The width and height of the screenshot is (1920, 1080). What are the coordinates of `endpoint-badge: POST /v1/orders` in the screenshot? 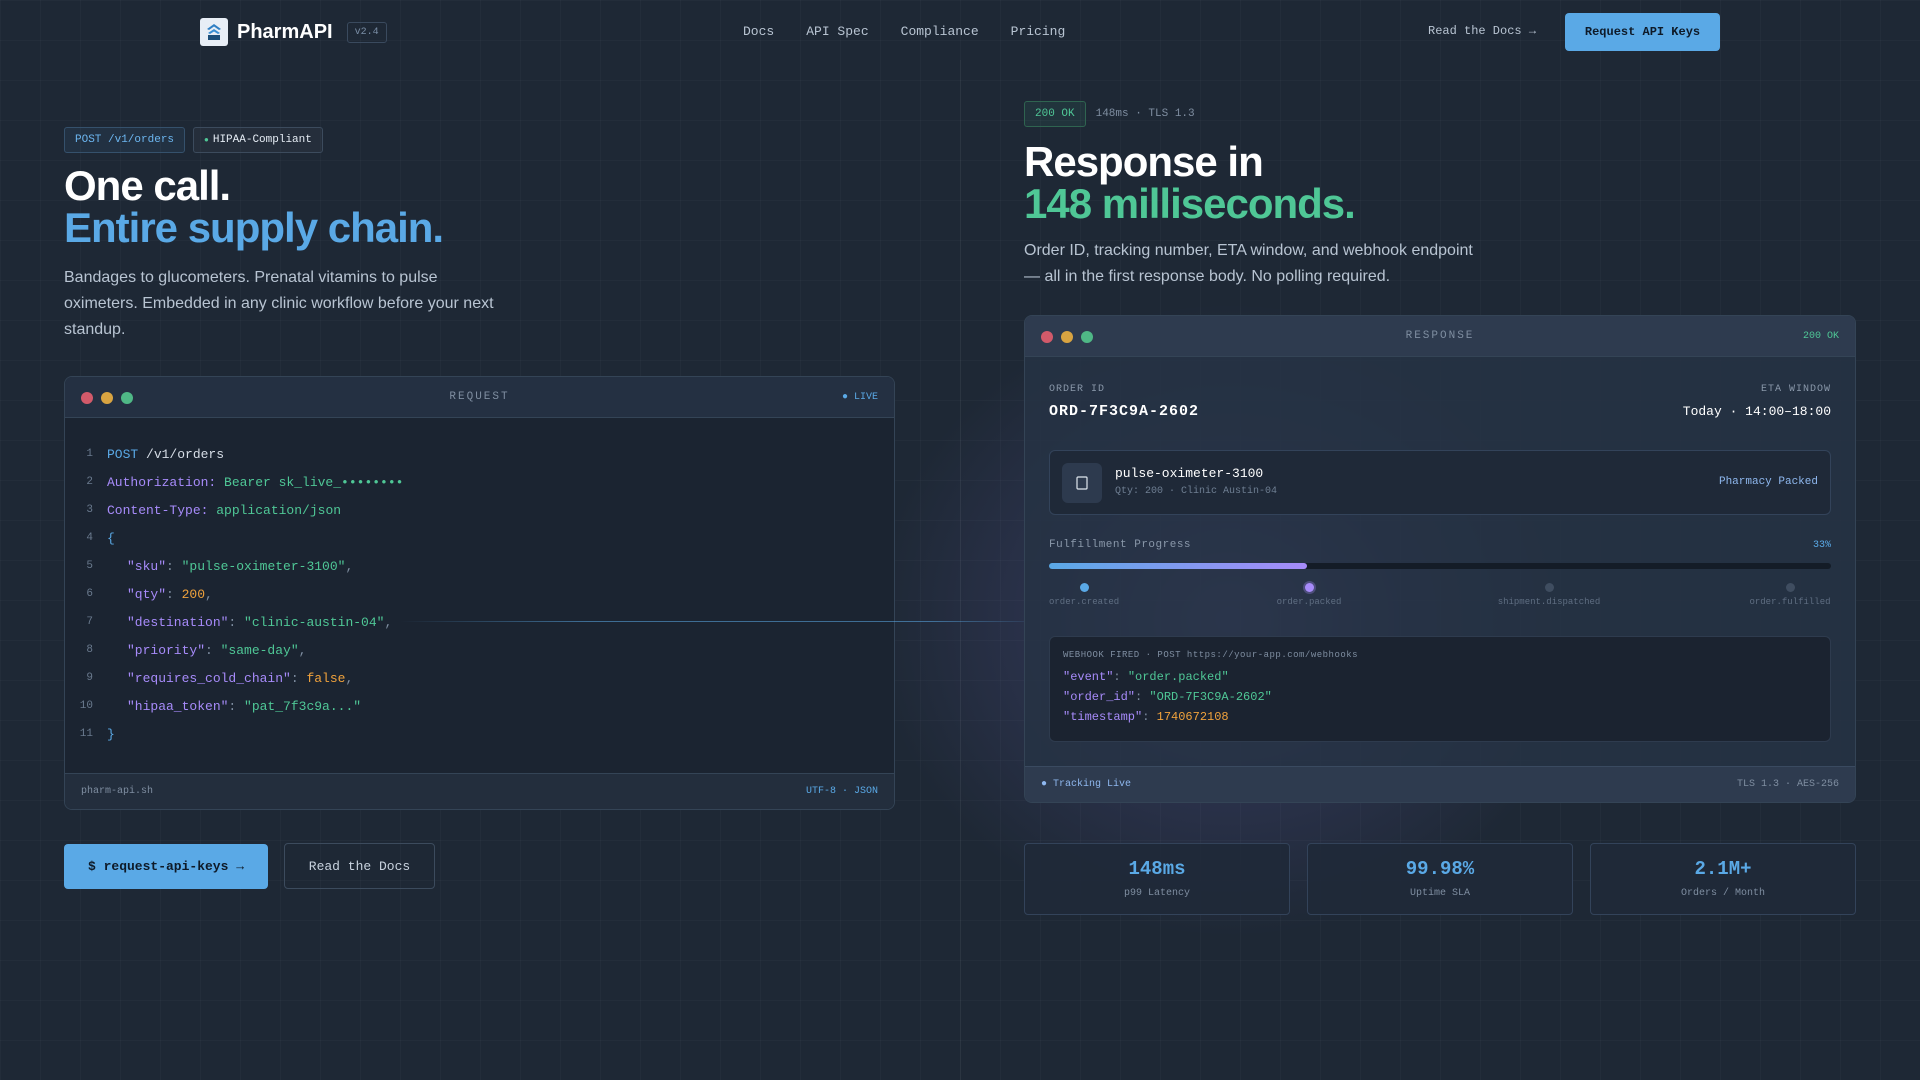 It's located at (125, 140).